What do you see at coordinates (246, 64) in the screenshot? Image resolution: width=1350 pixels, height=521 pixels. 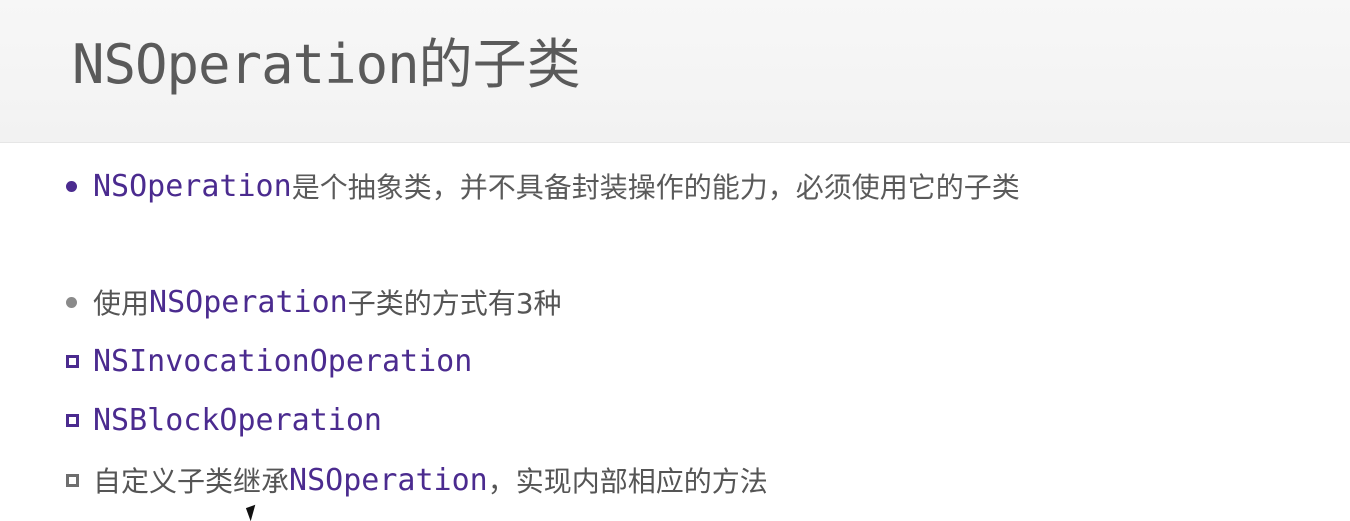 I see `slide-title-code: NSOperation` at bounding box center [246, 64].